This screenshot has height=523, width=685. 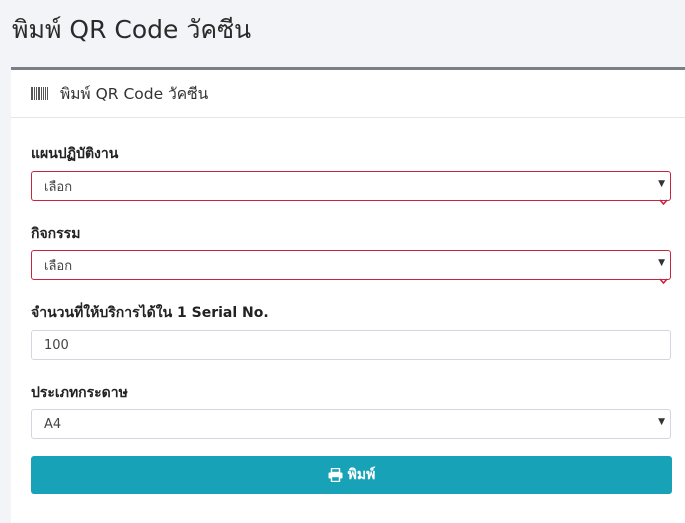 I want to click on activity-label: กิจกรรม, so click(x=56, y=234).